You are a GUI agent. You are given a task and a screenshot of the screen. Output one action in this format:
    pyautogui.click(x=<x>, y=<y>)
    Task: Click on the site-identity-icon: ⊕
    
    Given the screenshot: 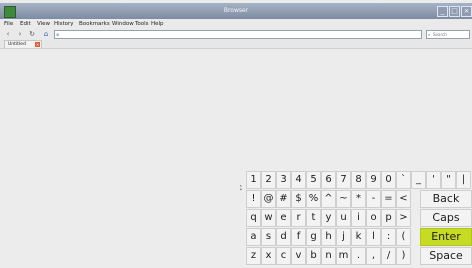 What is the action you would take?
    pyautogui.click(x=58, y=34)
    